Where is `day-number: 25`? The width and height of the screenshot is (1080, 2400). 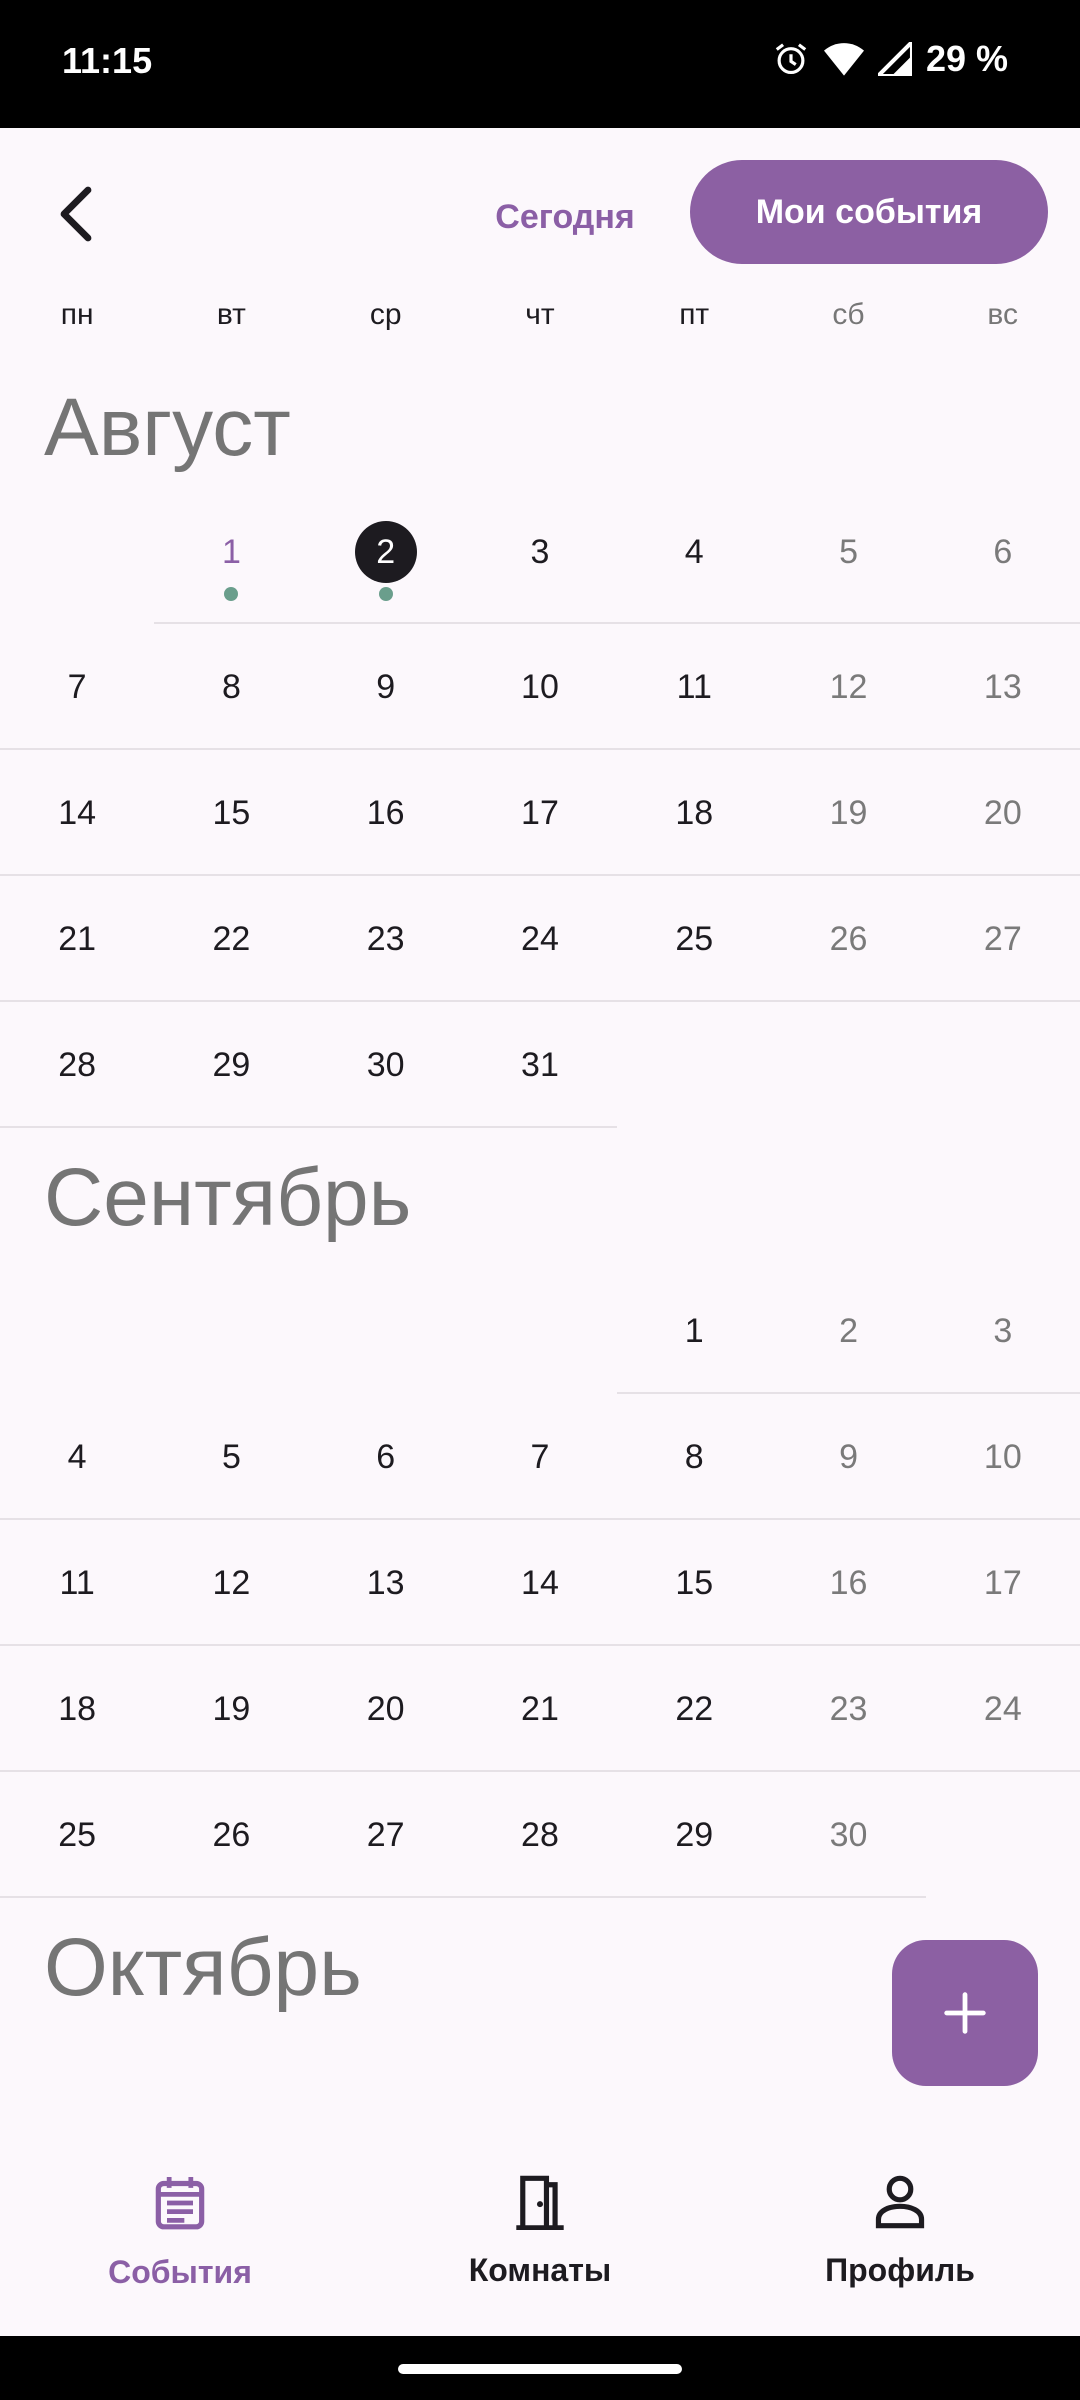
day-number: 25 is located at coordinates (694, 938).